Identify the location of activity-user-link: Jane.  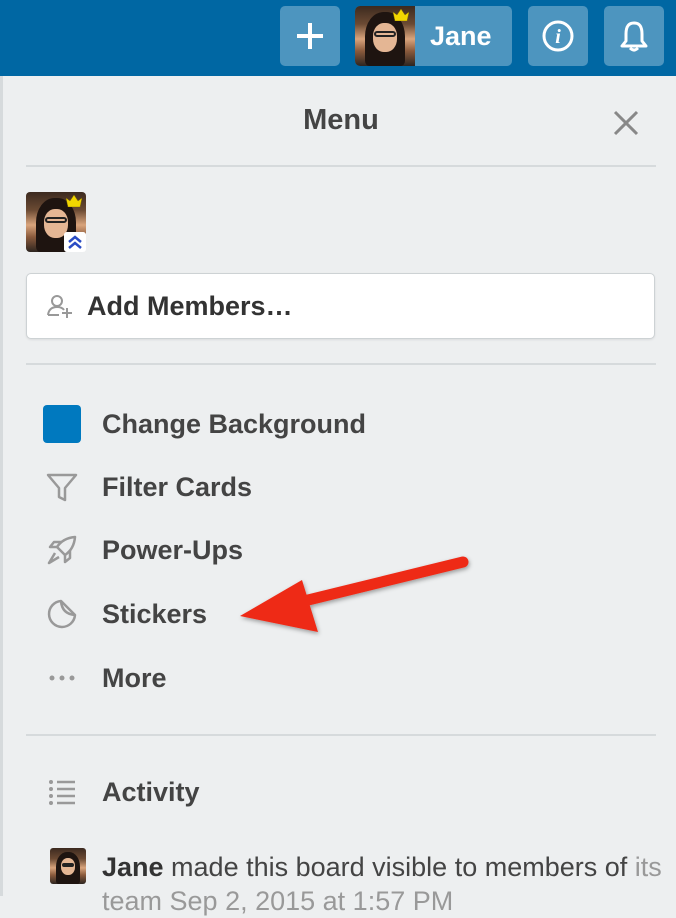
(133, 867).